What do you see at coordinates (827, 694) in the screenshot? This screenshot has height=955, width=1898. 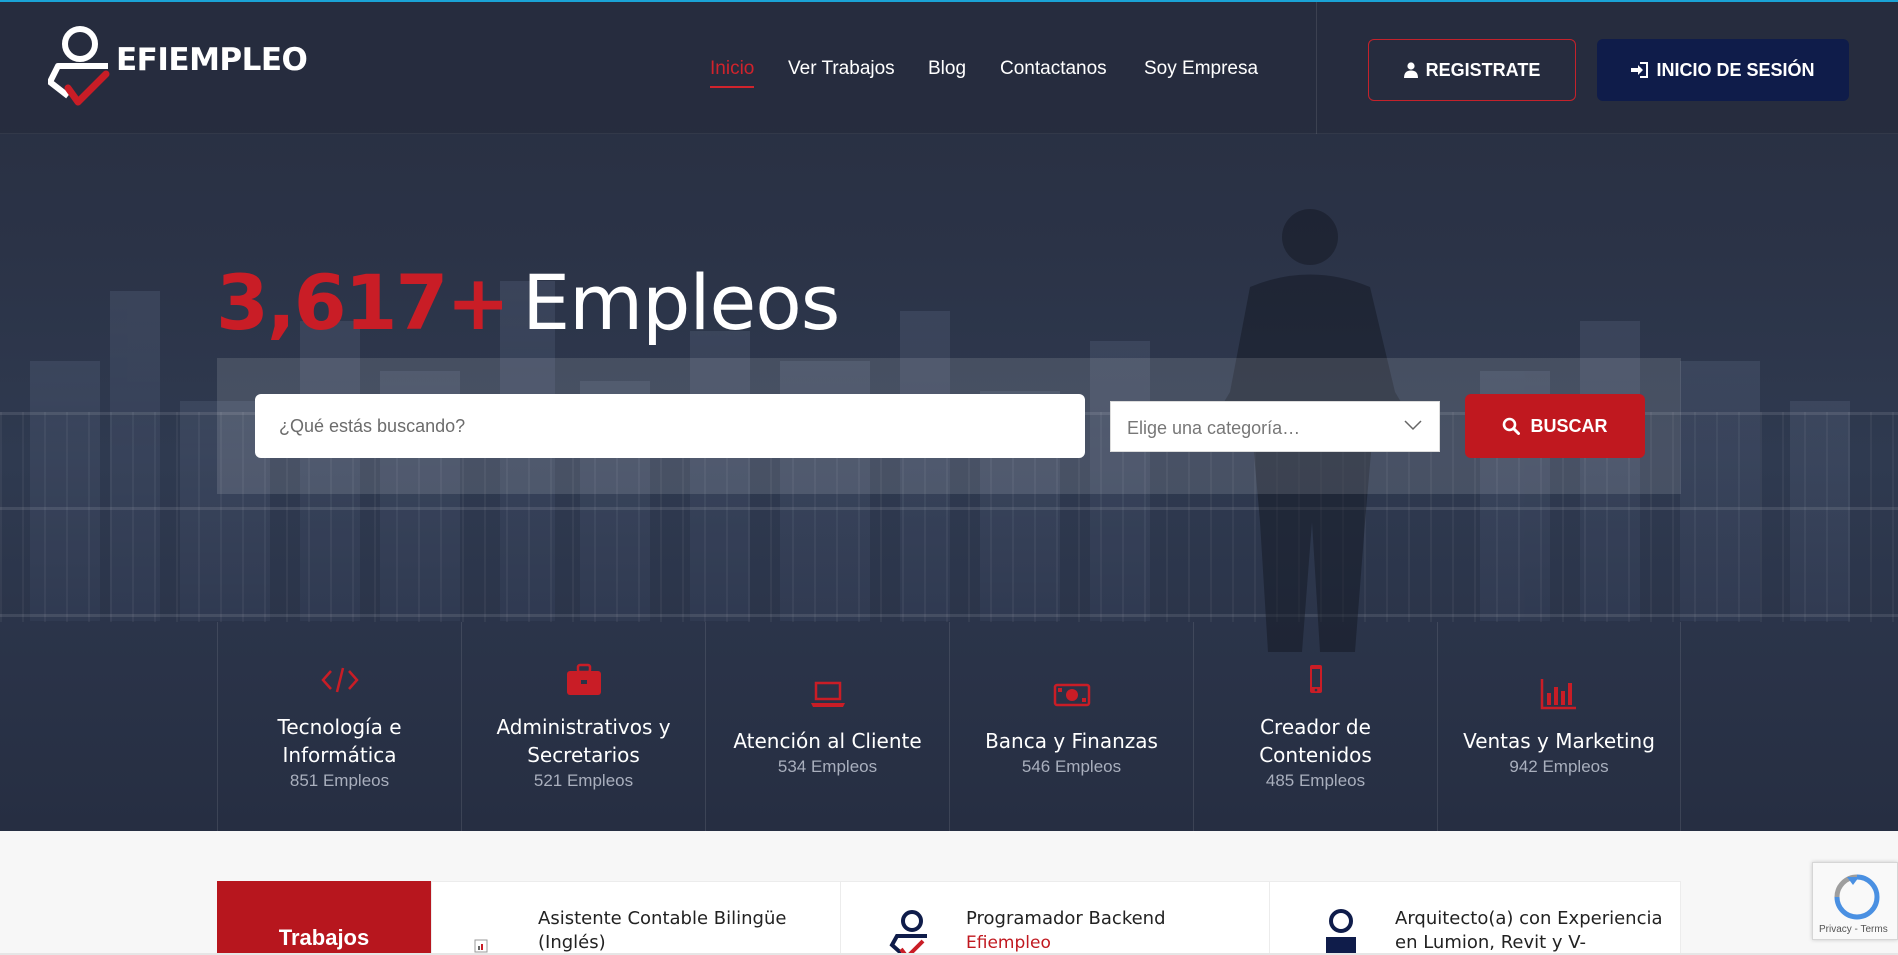 I see `laptop-icon` at bounding box center [827, 694].